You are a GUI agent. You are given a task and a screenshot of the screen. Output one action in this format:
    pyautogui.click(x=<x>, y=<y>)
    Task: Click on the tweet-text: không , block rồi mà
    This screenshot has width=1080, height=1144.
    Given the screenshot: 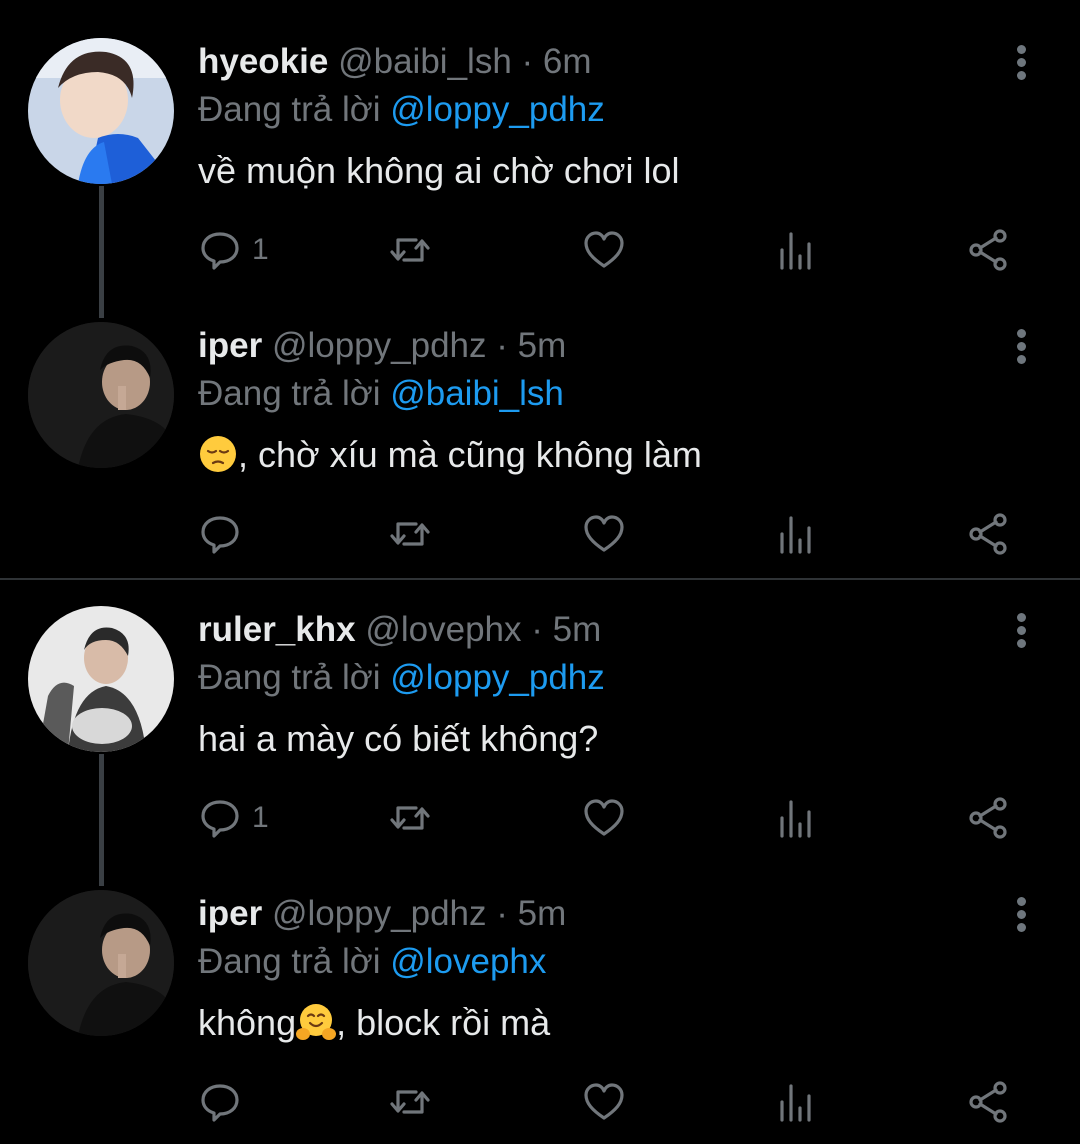 What is the action you would take?
    pyautogui.click(x=374, y=1023)
    